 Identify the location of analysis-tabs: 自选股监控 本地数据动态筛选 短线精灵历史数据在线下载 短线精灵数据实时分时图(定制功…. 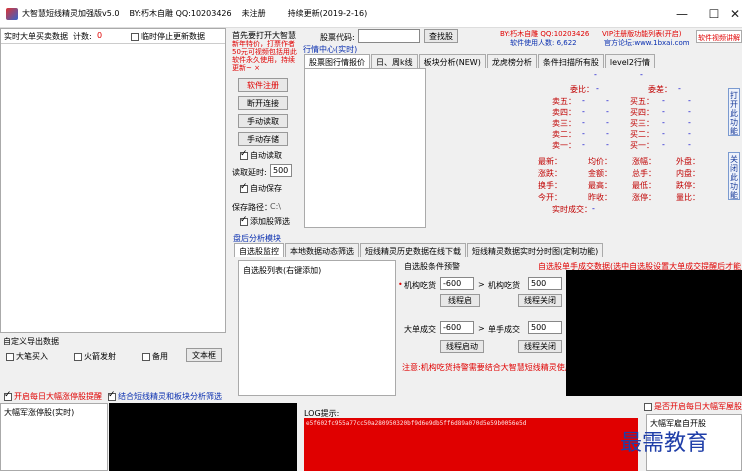
(488, 250).